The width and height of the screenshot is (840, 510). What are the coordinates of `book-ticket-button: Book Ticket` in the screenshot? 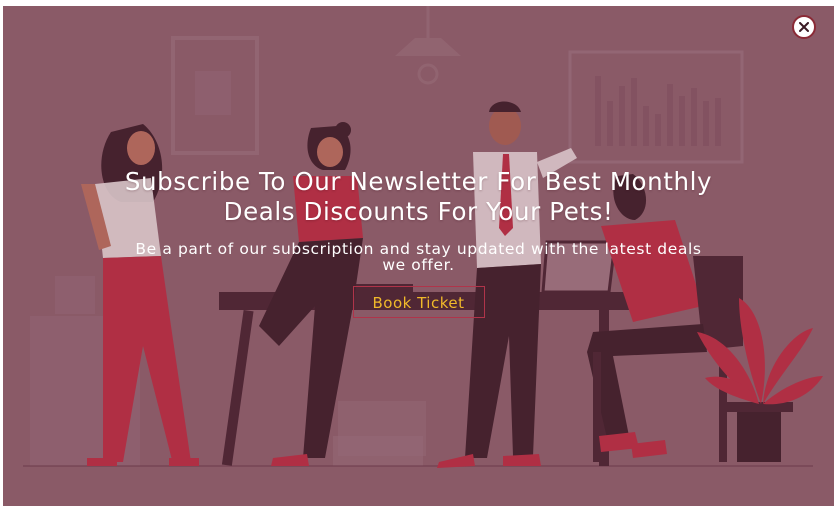 It's located at (418, 302).